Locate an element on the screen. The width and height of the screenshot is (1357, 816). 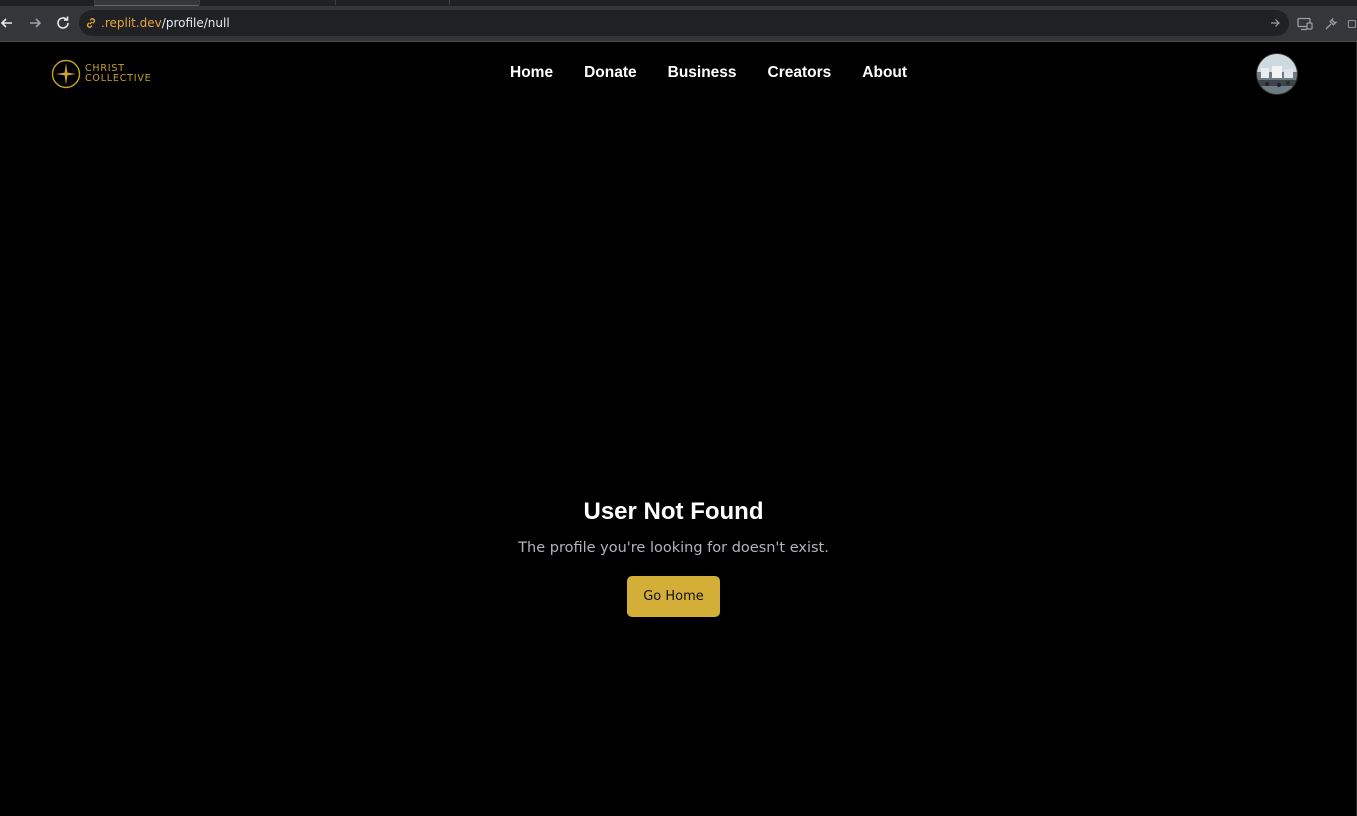
main-nav: Home Donate Business Creators About is located at coordinates (708, 73).